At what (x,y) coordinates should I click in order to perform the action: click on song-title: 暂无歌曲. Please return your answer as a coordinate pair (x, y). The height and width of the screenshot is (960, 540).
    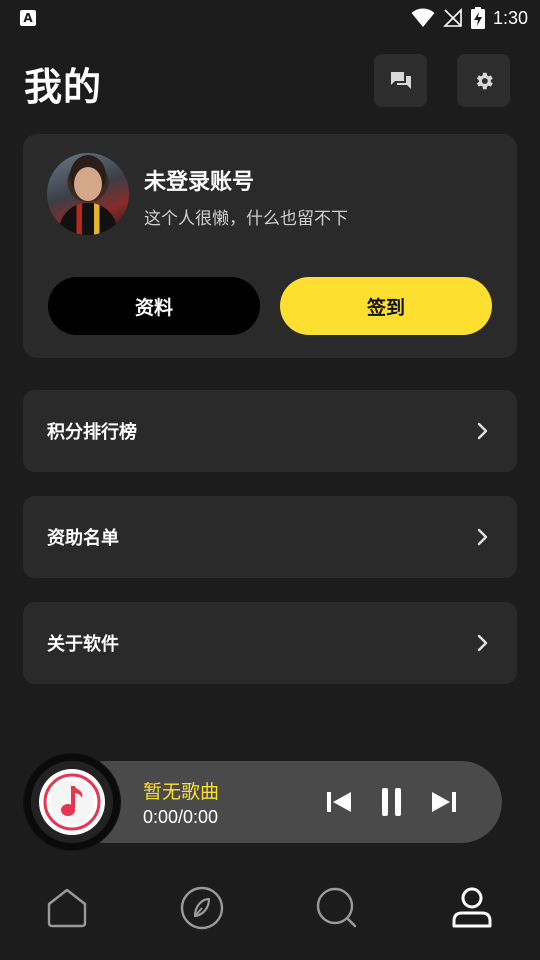
    Looking at the image, I should click on (181, 792).